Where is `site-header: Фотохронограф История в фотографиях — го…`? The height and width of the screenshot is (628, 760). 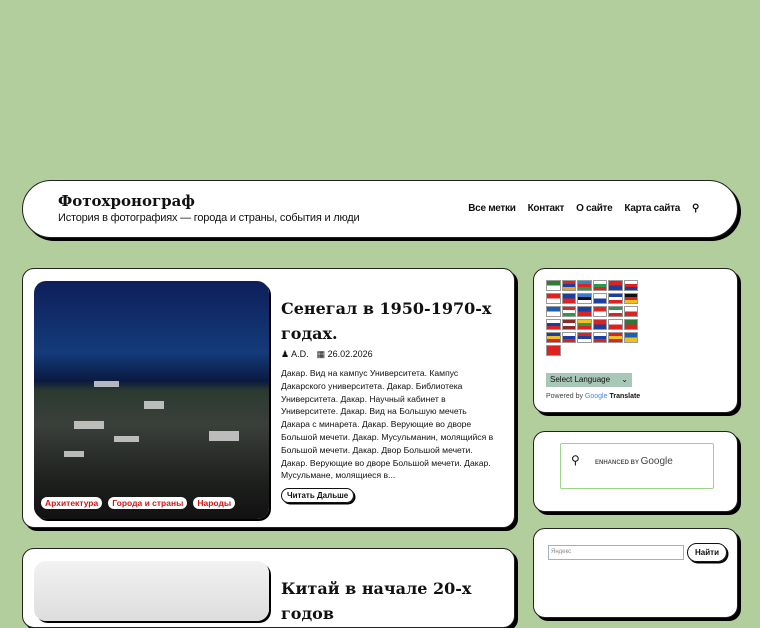 site-header: Фотохронограф История в фотографиях — го… is located at coordinates (380, 209).